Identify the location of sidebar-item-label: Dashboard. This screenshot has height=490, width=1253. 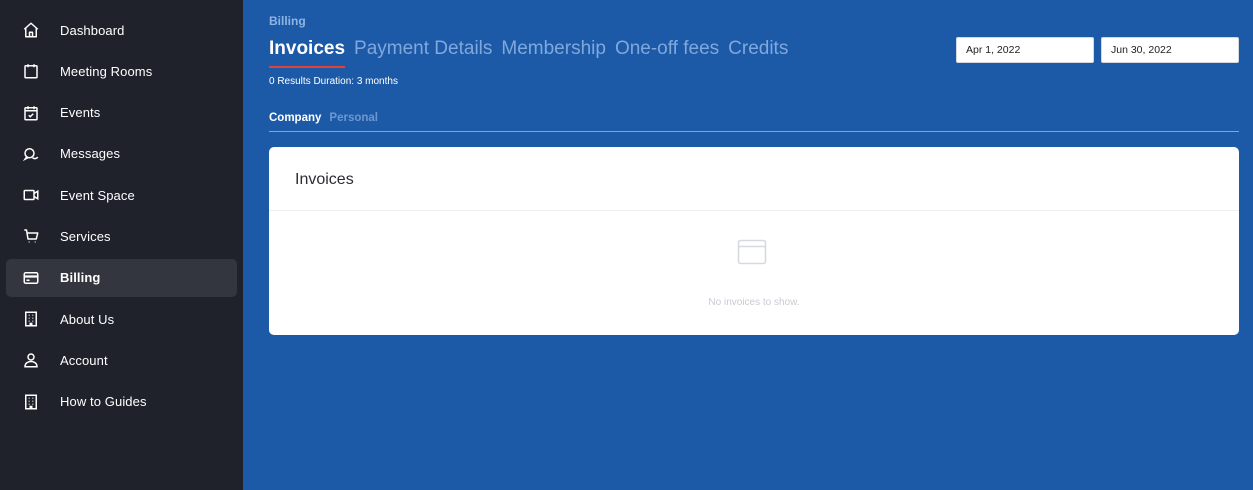
(92, 30).